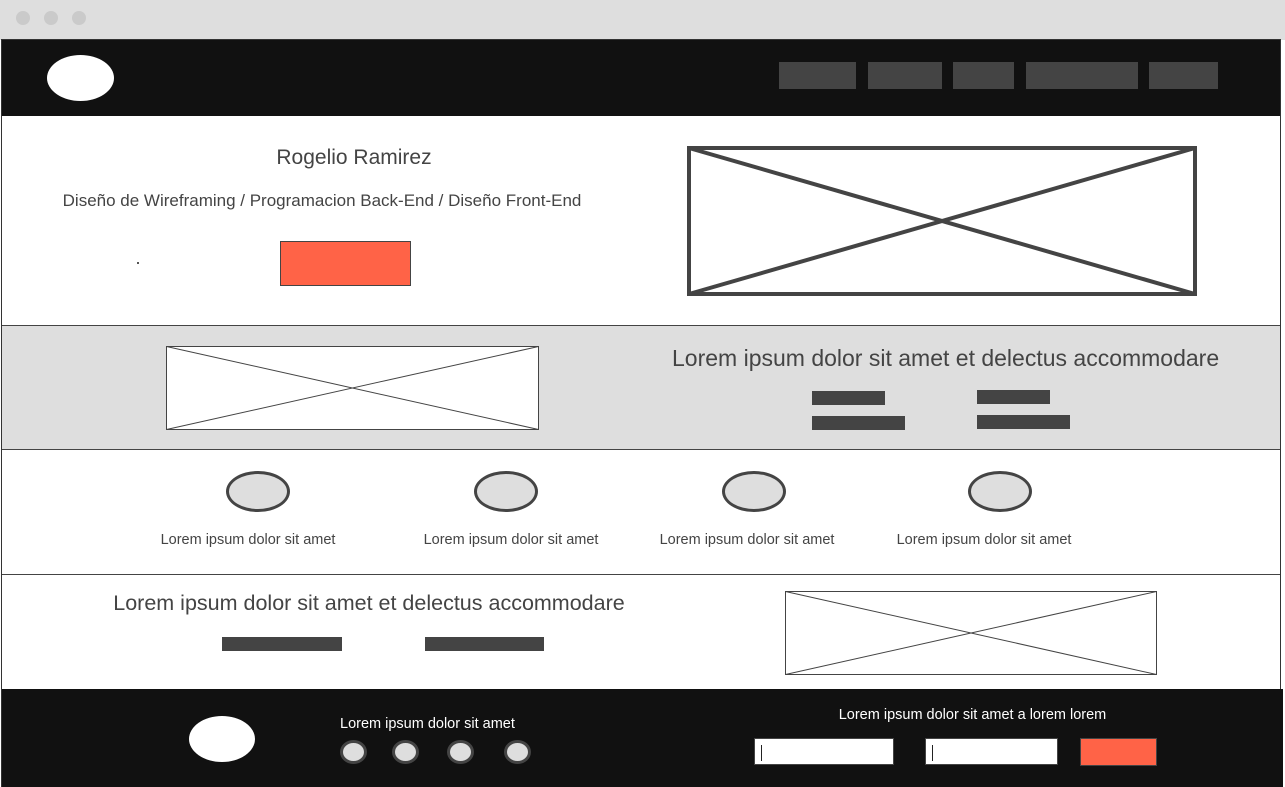 The image size is (1285, 787). Describe the element at coordinates (942, 221) in the screenshot. I see `hero-image-placeholder-icon` at that location.